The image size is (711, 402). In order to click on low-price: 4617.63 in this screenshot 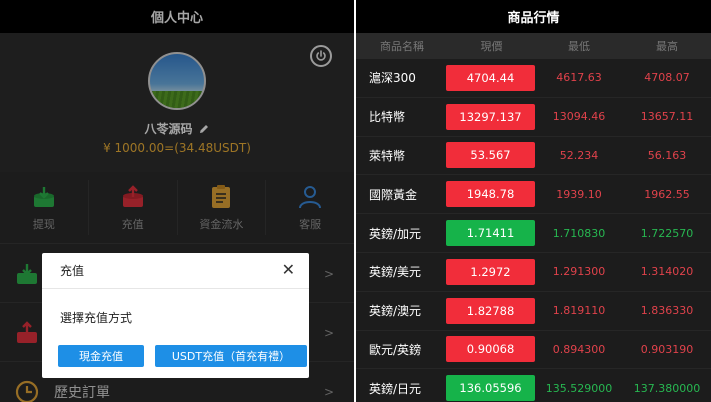, I will do `click(579, 78)`.